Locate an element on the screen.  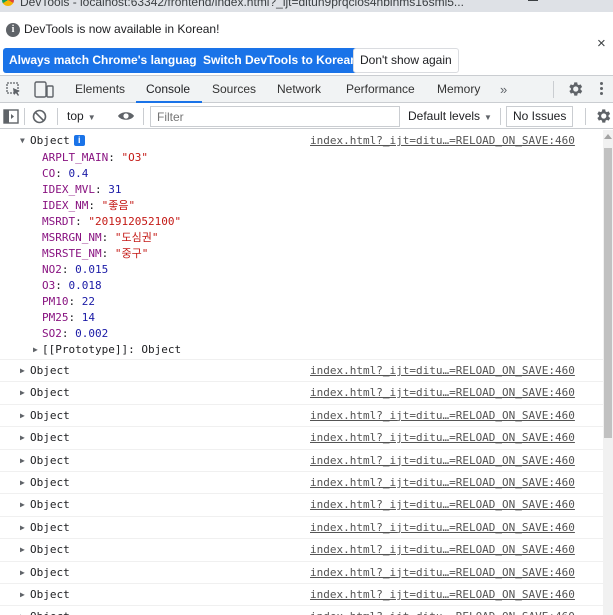
object-property: CO: 0.4 is located at coordinates (301, 174).